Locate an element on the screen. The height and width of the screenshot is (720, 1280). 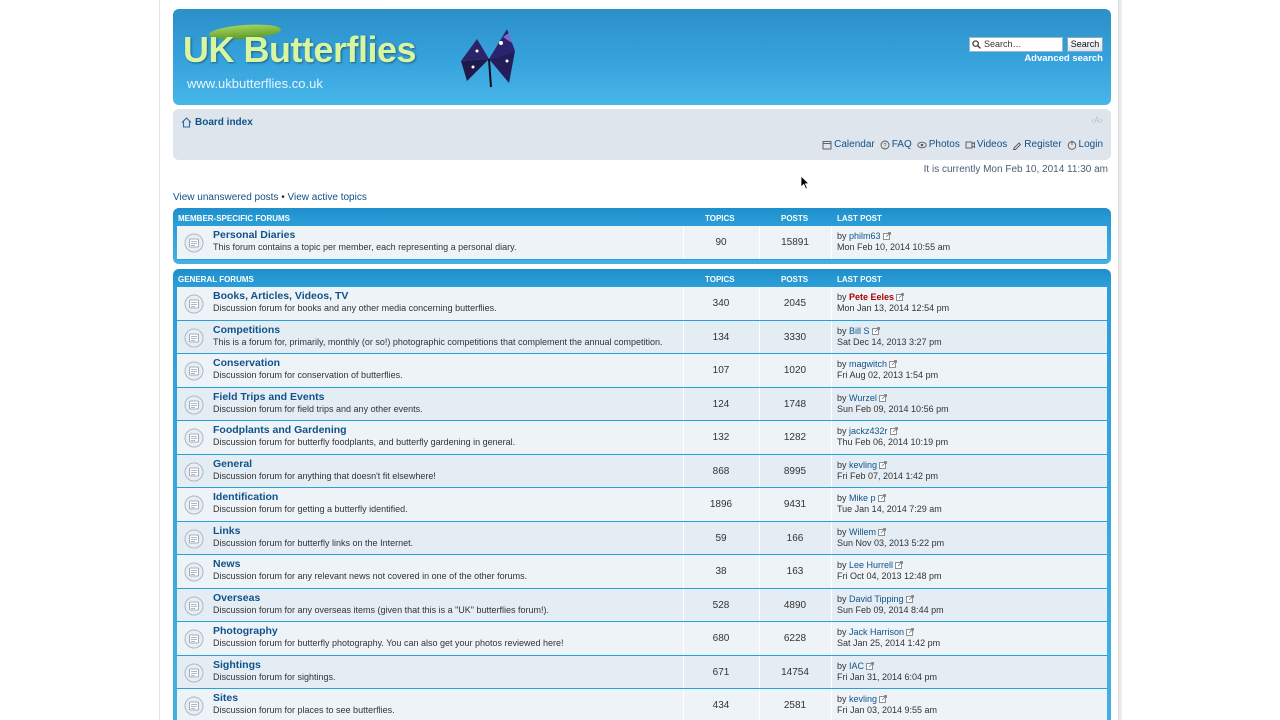
forum-title-link: Overseas is located at coordinates (236, 598).